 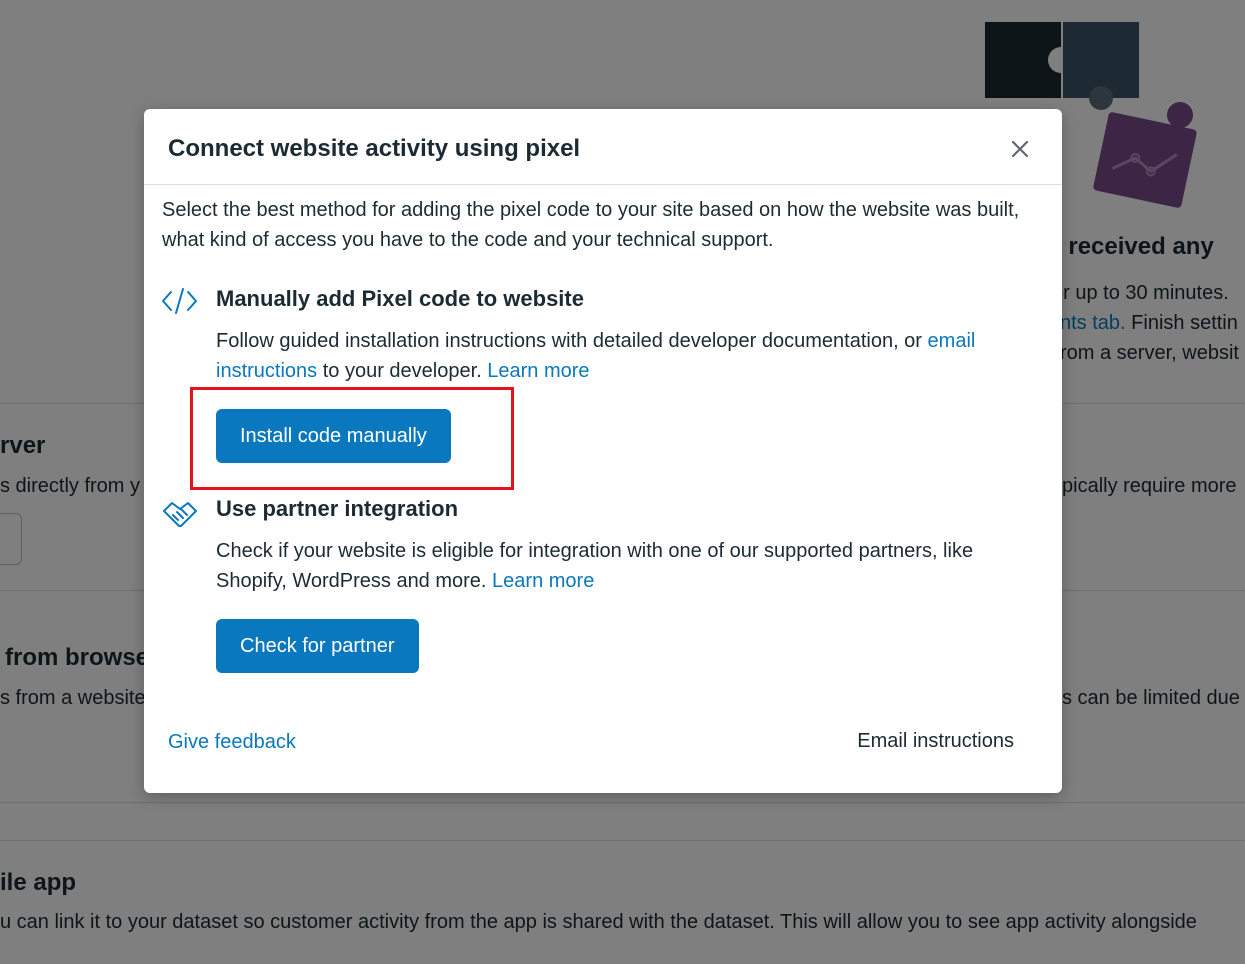 I want to click on email-instructions-button: Email instructions, so click(x=935, y=741).